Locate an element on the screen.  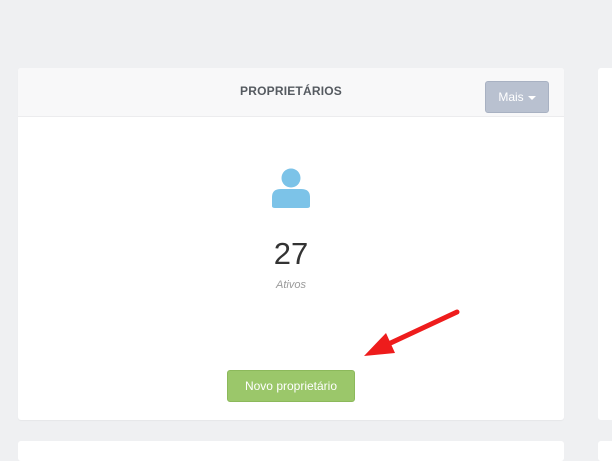
new-owner-button: Novo proprietário is located at coordinates (291, 386).